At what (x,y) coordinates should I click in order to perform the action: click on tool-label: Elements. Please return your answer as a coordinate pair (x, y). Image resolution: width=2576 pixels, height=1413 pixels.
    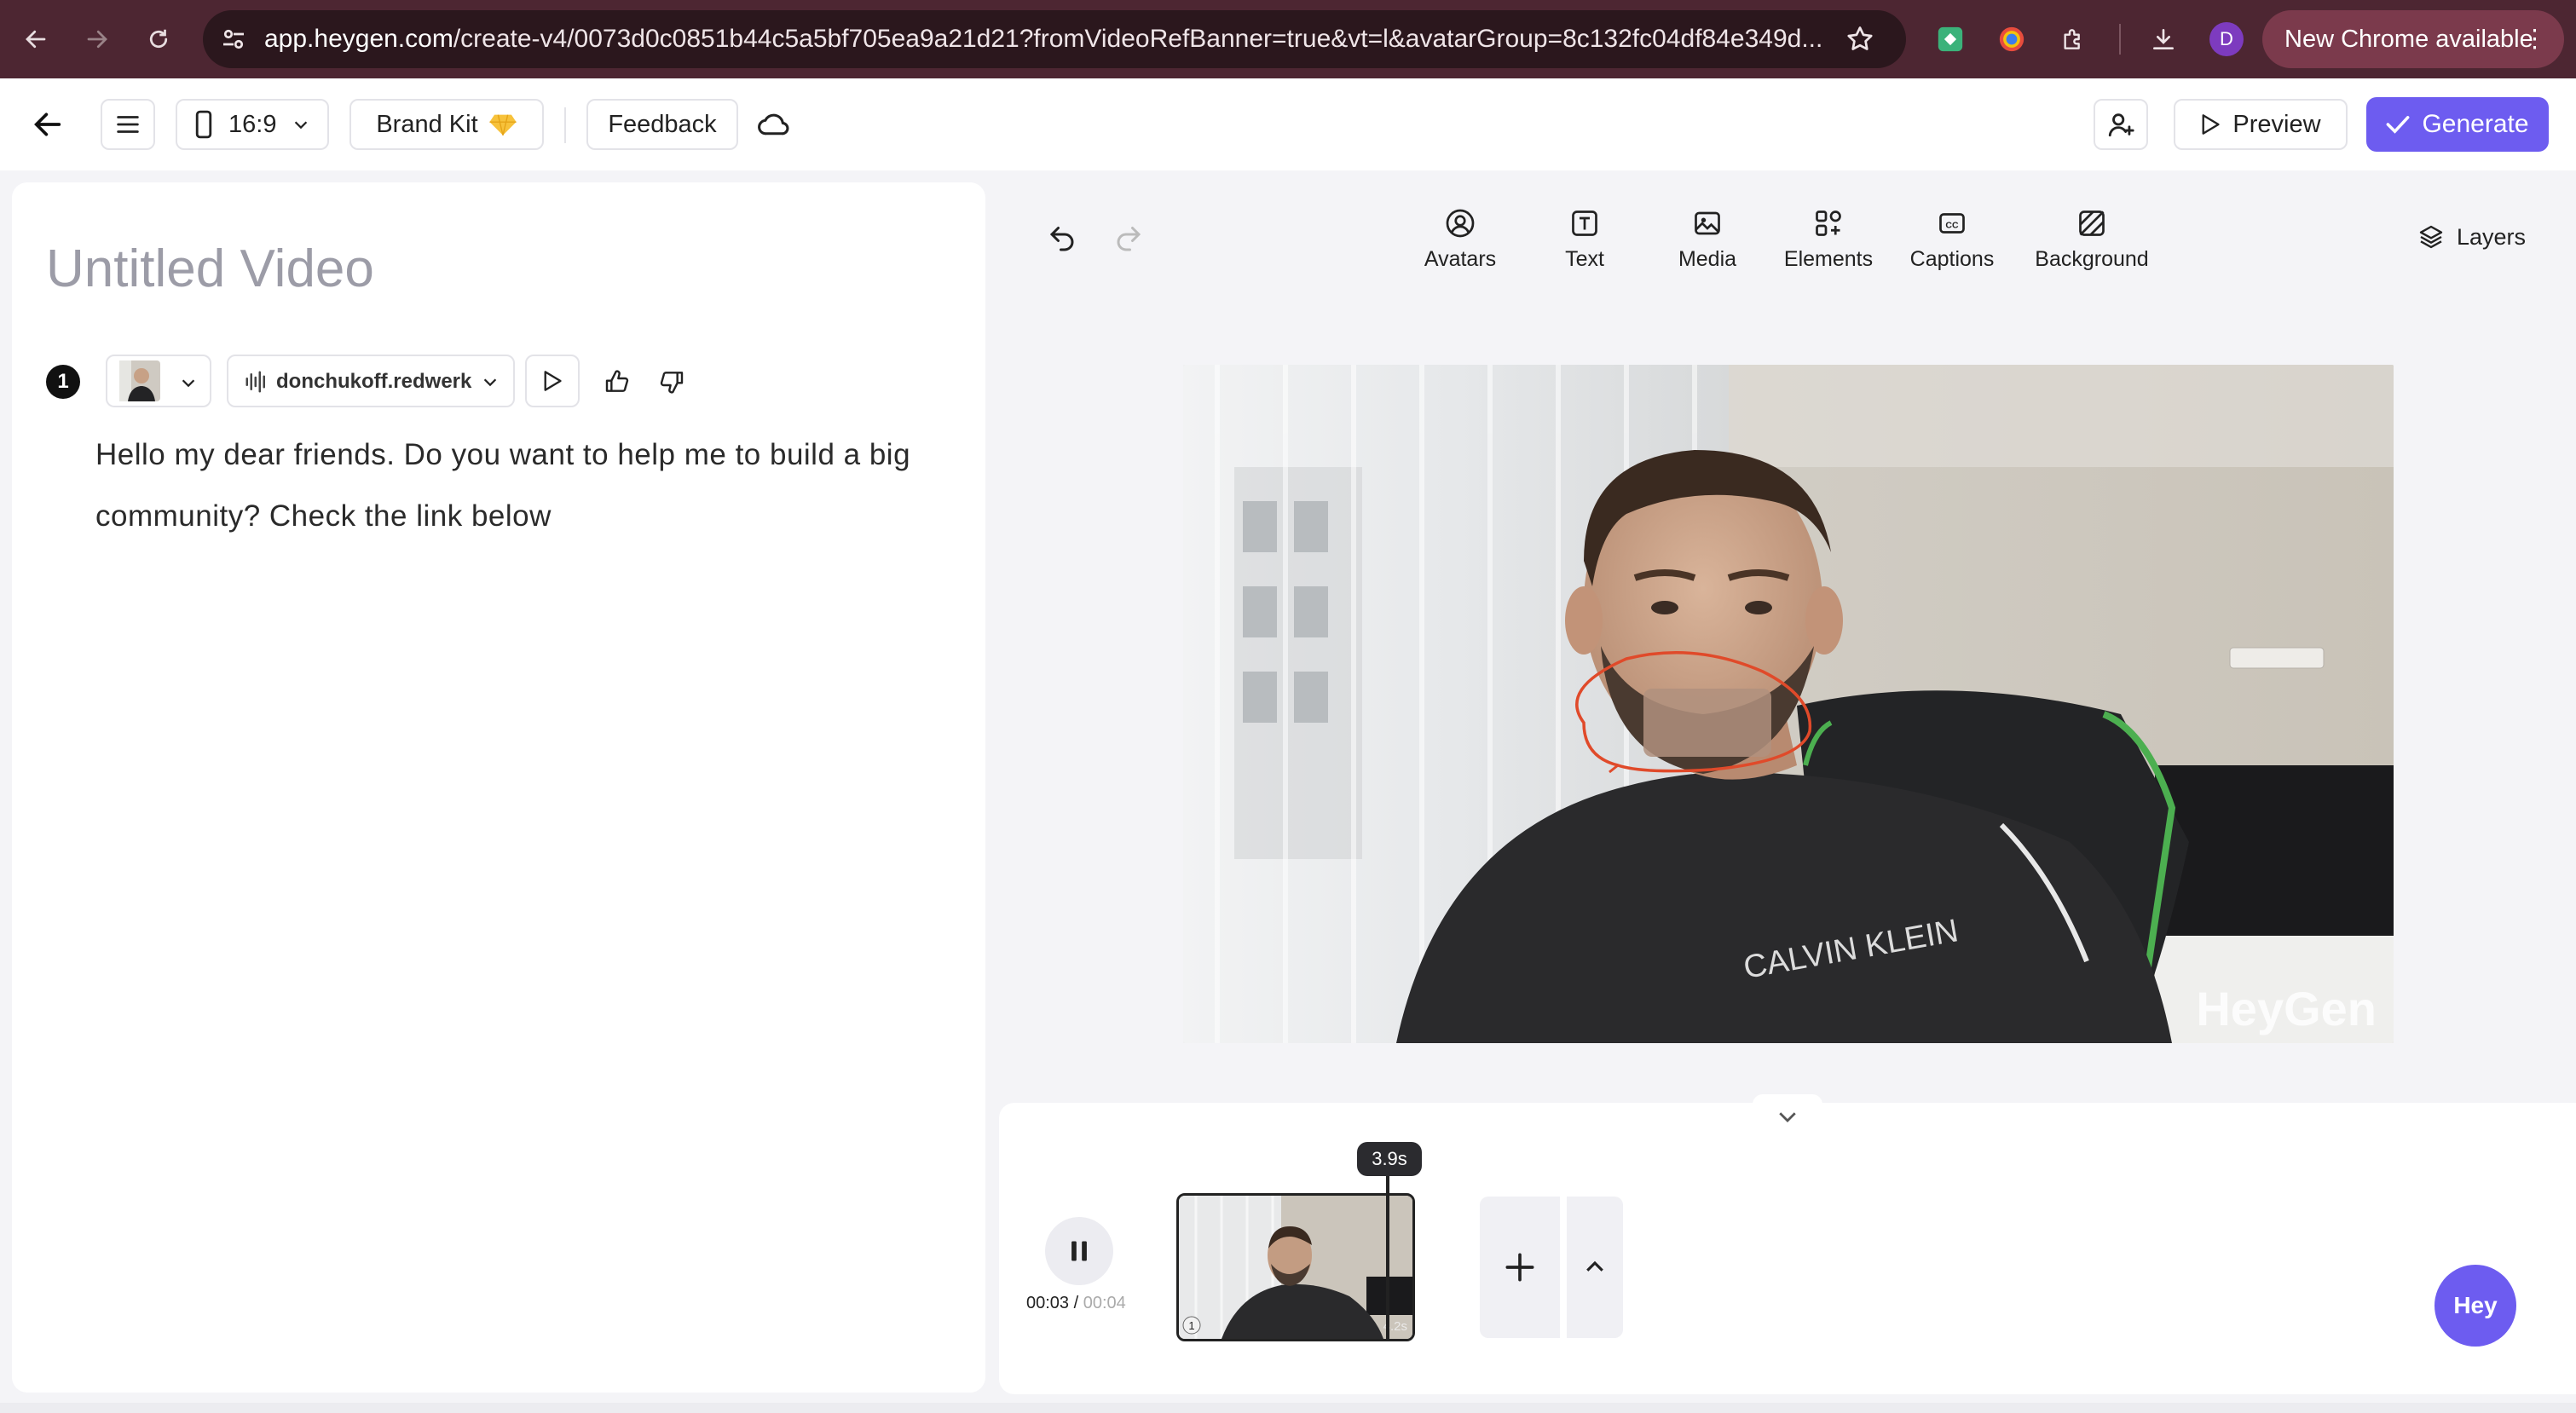
    Looking at the image, I should click on (1828, 259).